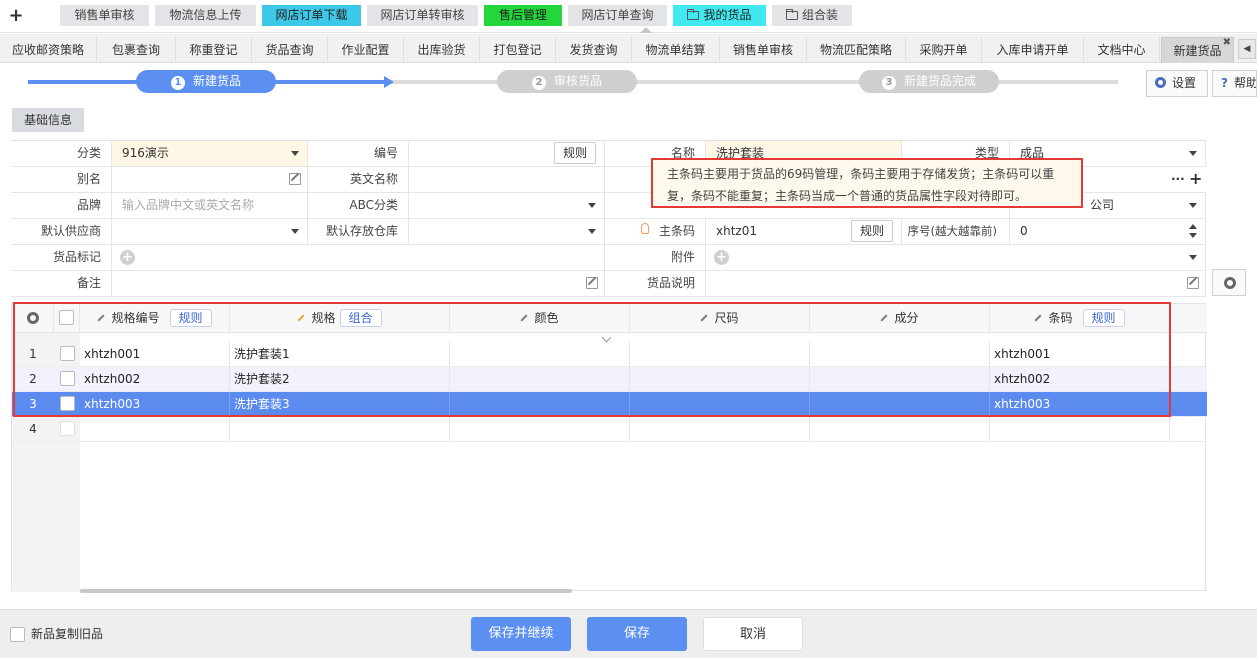 This screenshot has width=1257, height=658. I want to click on nav-tab: 发货查询, so click(594, 50).